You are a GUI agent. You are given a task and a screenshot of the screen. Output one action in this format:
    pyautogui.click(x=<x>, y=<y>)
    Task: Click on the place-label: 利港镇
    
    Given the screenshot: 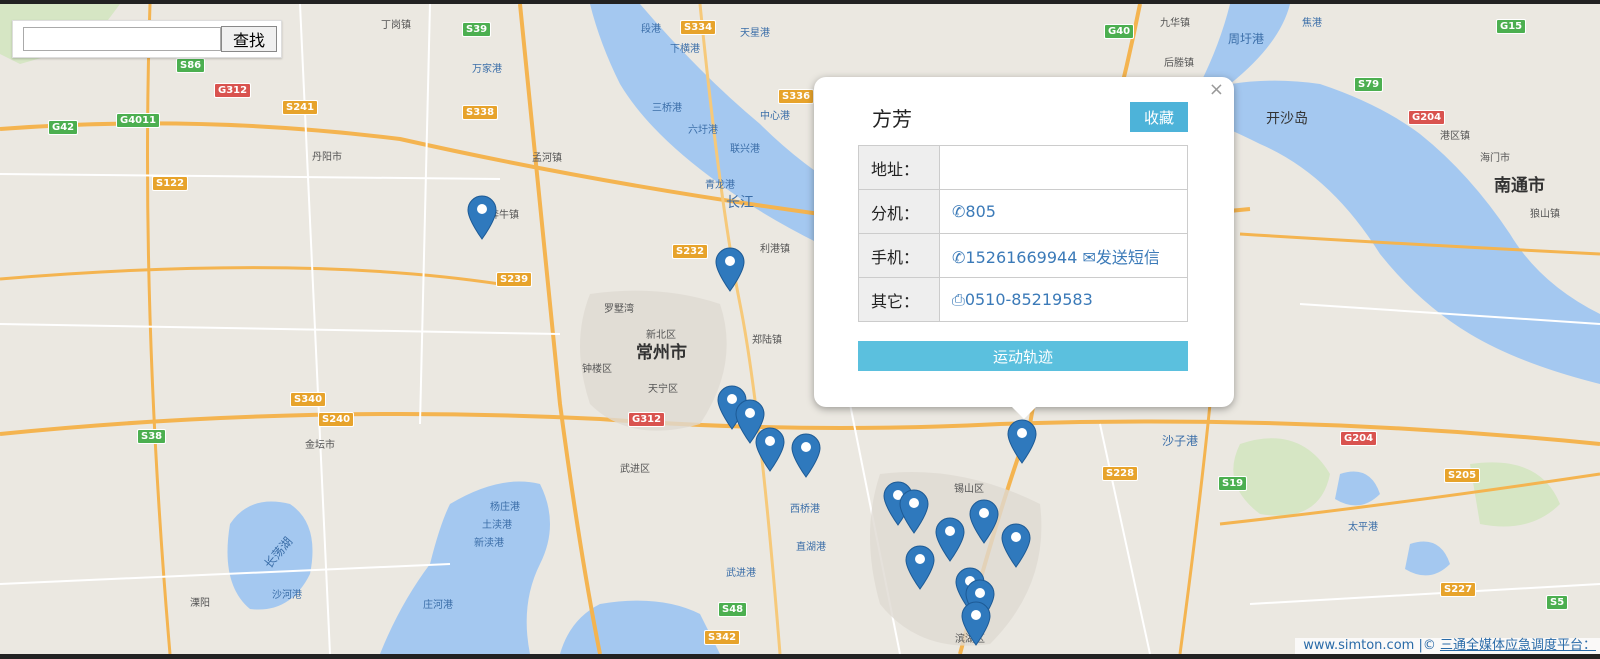 What is the action you would take?
    pyautogui.click(x=775, y=249)
    